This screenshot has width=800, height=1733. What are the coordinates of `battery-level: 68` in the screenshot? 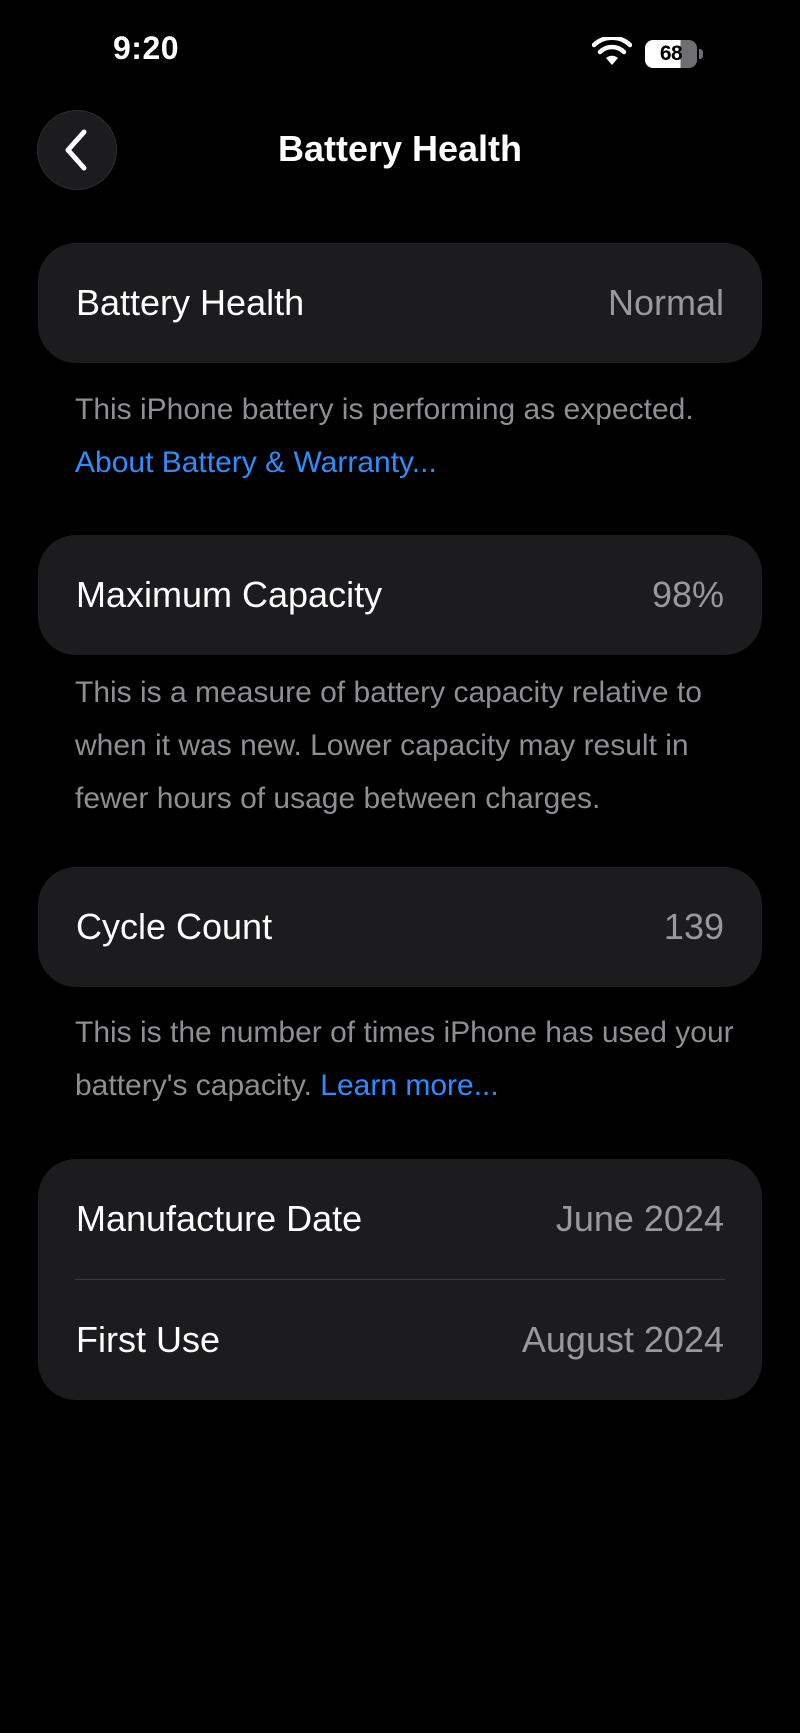 It's located at (671, 53).